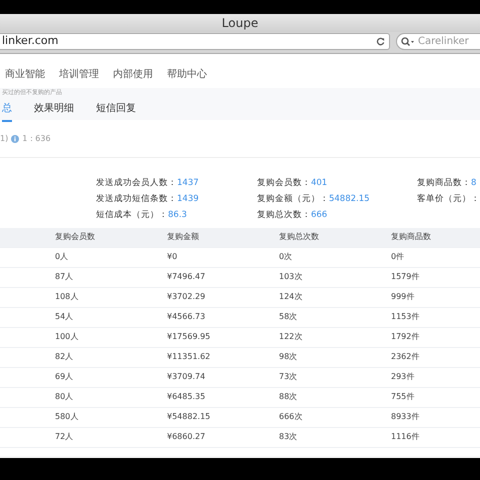 Image resolution: width=480 pixels, height=480 pixels. I want to click on filter-text: 1), so click(4, 138).